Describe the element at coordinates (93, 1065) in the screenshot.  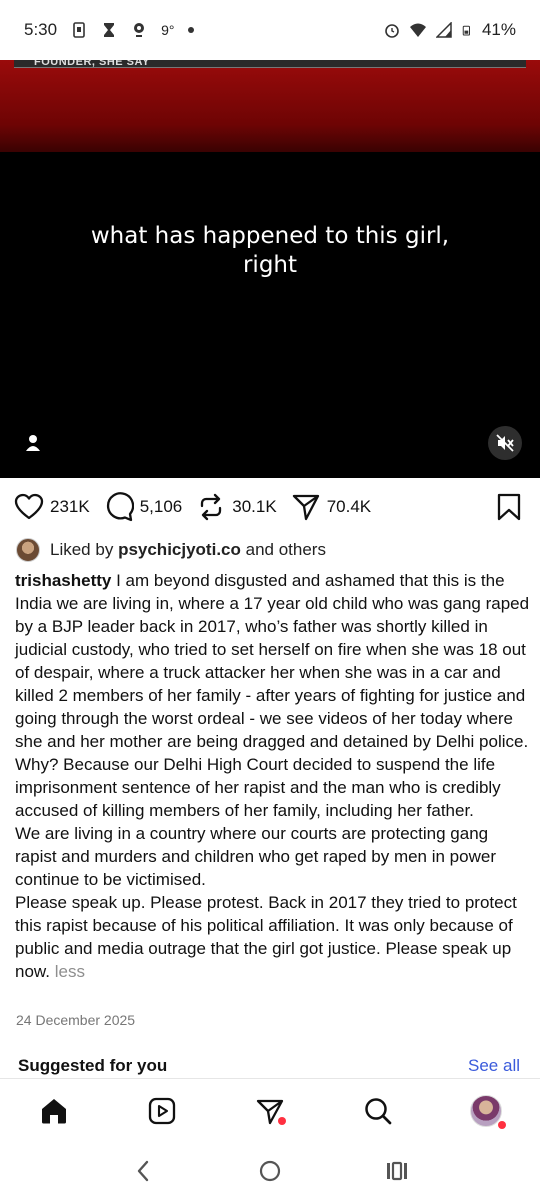
I see `suggested-title: Suggested for you` at that location.